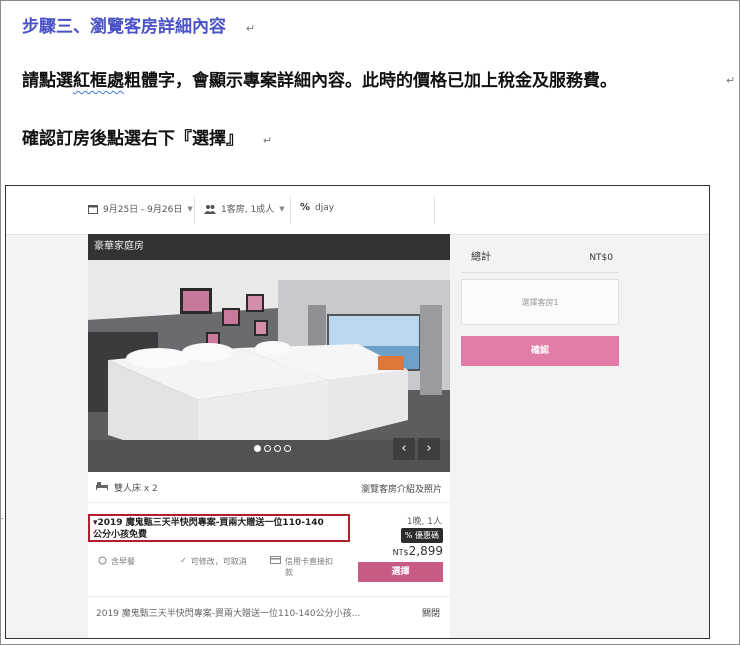 This screenshot has width=740, height=645. I want to click on guest-picker: 1客房, 1成人 ▼, so click(244, 208).